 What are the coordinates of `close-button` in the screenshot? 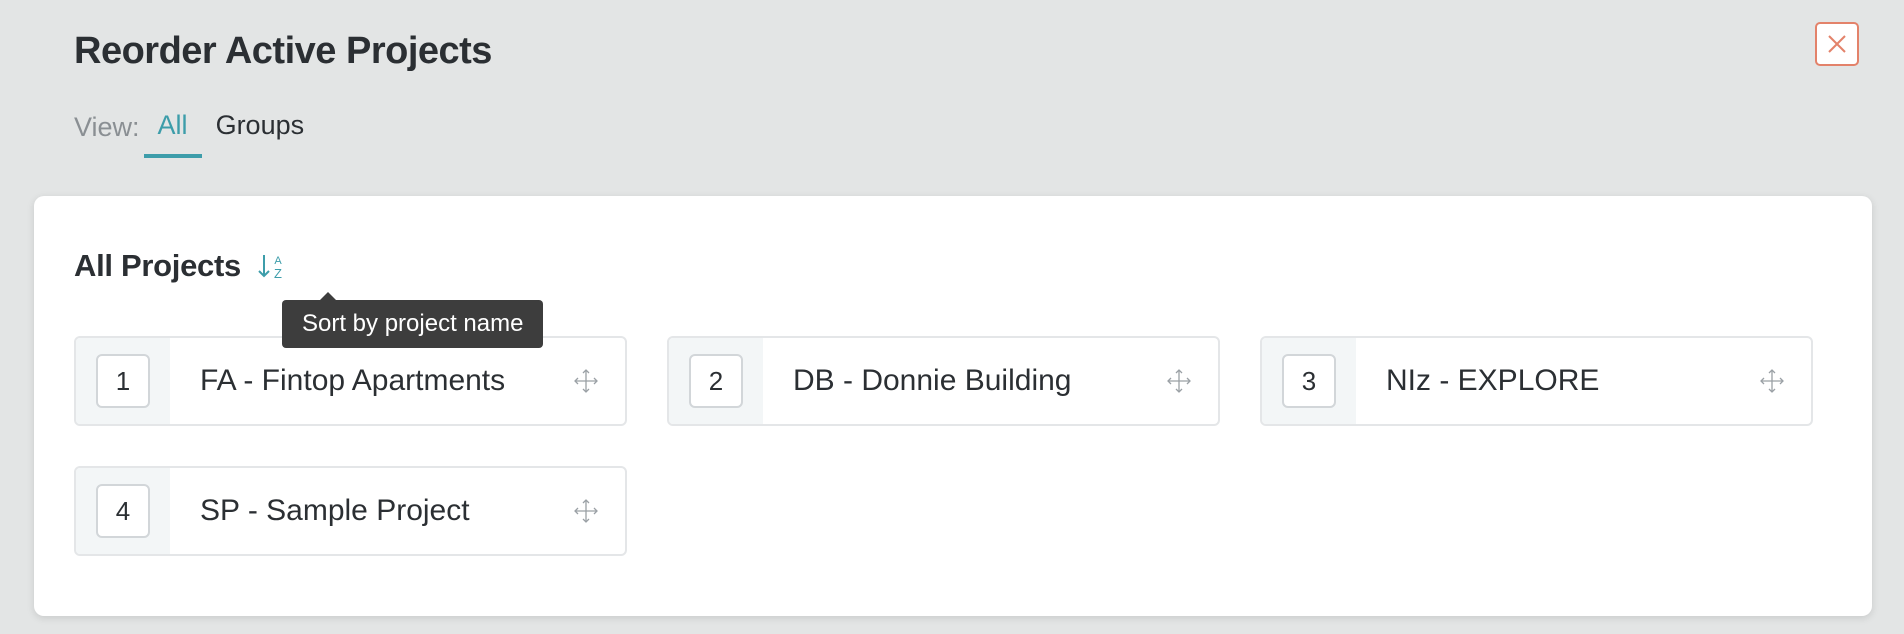 It's located at (1837, 44).